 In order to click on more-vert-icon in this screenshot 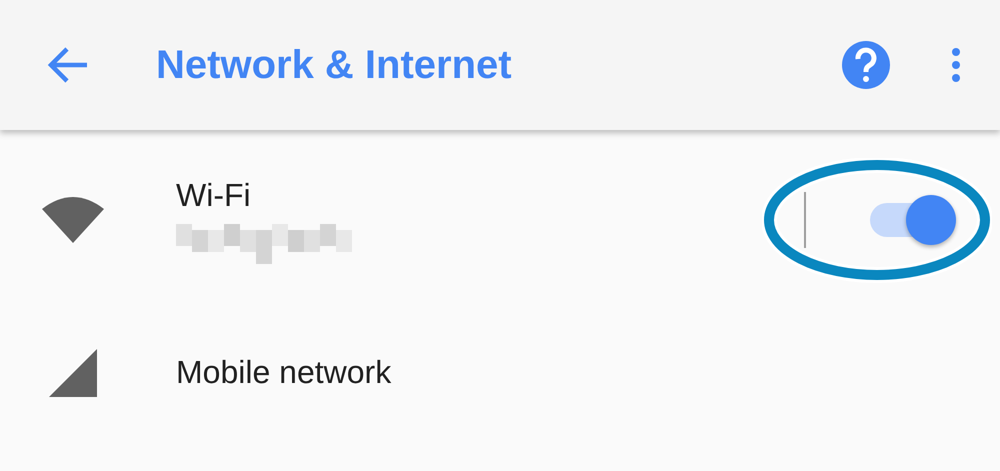, I will do `click(956, 65)`.